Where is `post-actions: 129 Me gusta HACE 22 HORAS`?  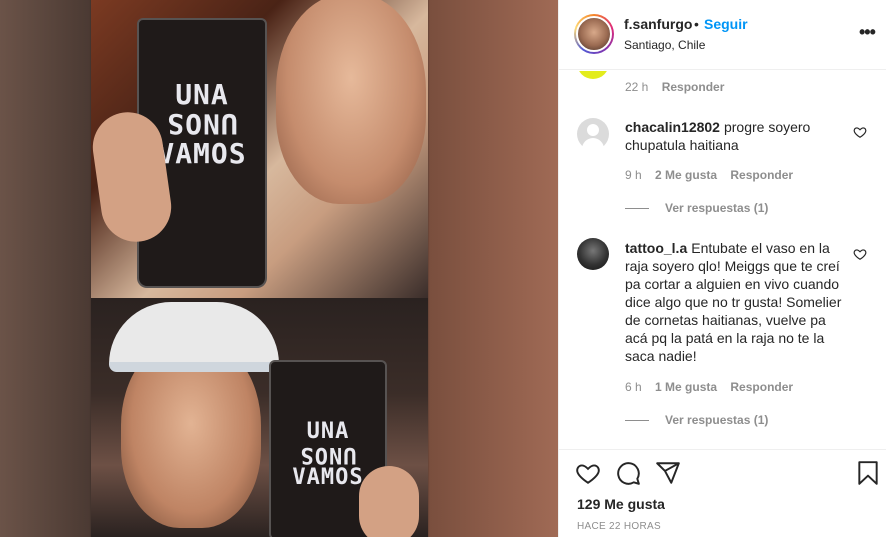
post-actions: 129 Me gusta HACE 22 HORAS is located at coordinates (722, 493).